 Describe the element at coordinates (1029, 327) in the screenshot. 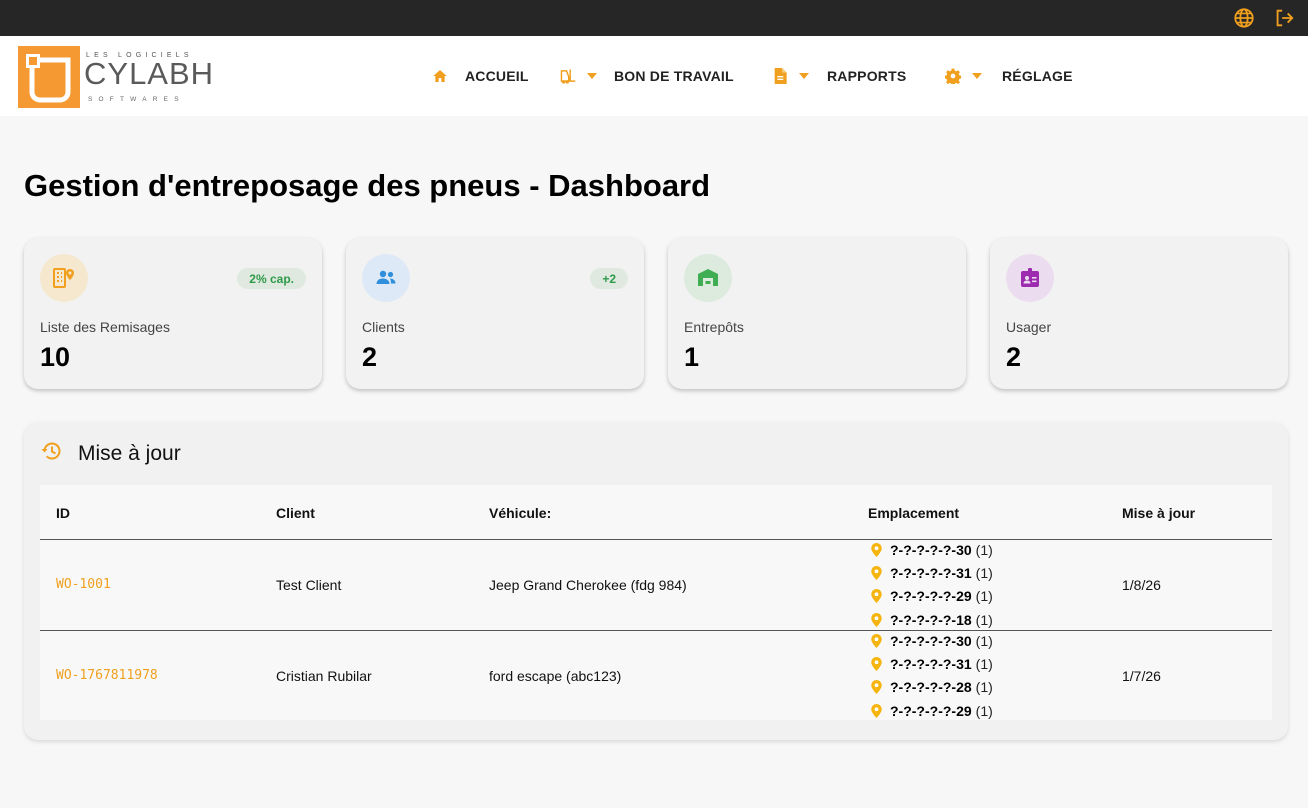

I see `card-label: Usager` at that location.